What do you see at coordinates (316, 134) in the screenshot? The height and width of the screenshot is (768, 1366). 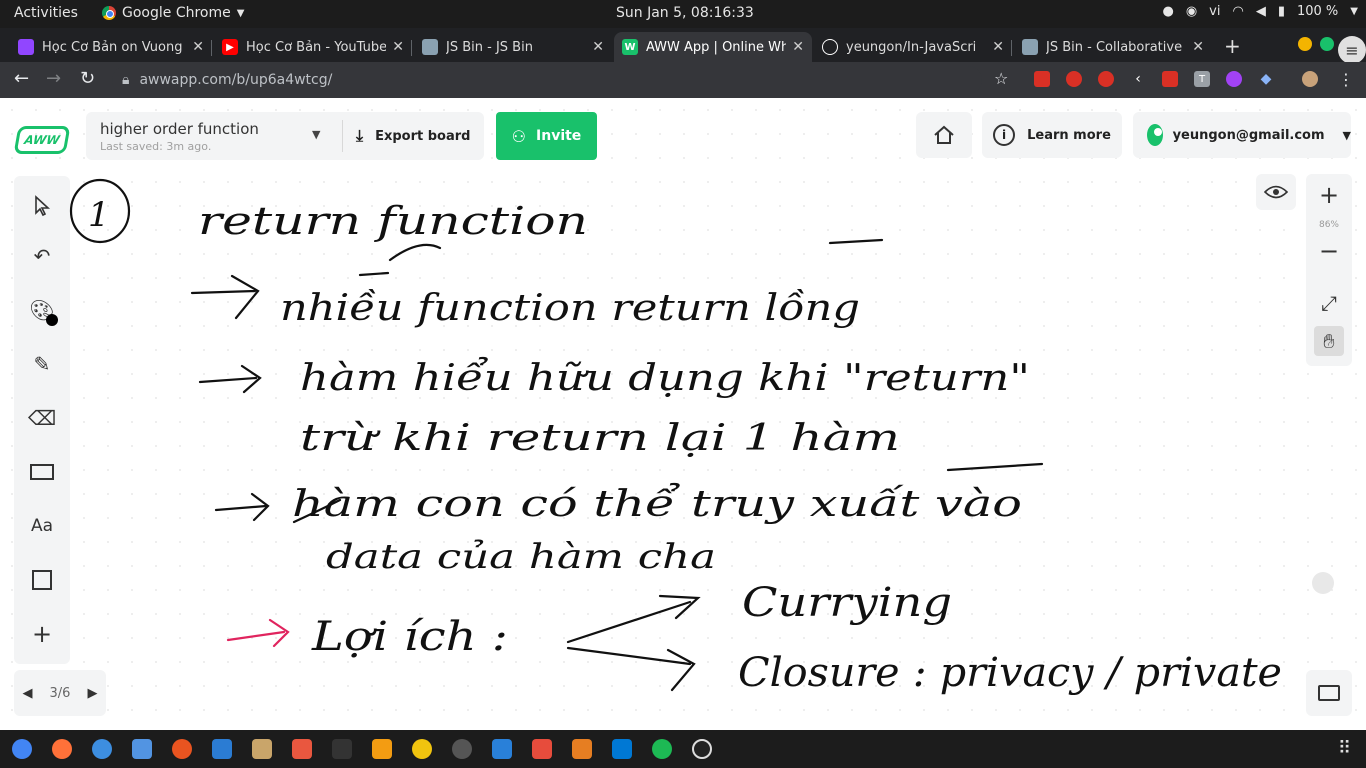 I see `chevron-down-icon: ▼` at bounding box center [316, 134].